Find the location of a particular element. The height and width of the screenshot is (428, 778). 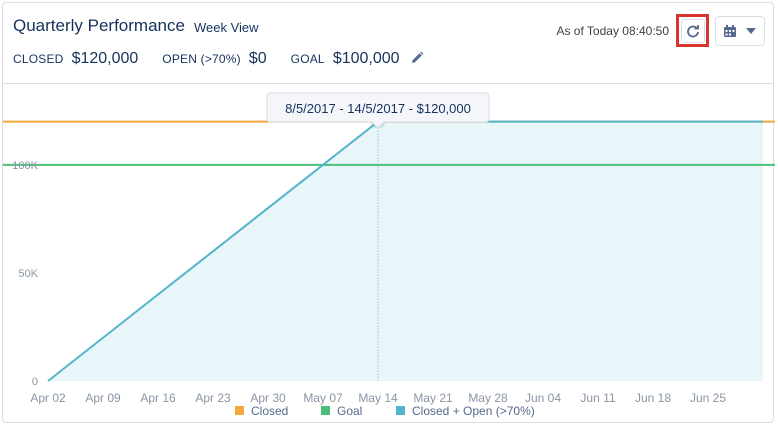

y-tick-label: 100K is located at coordinates (25, 166).